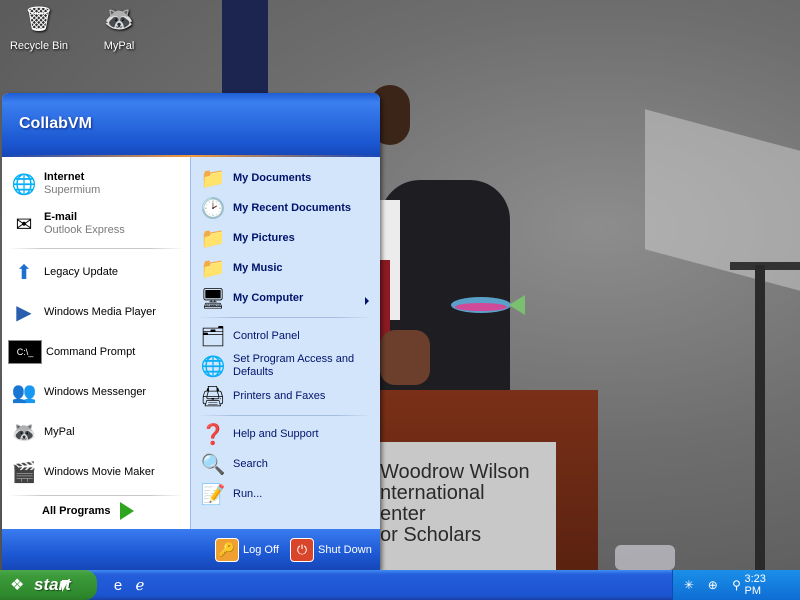  What do you see at coordinates (72, 190) in the screenshot?
I see `item-sublabel: Supermium` at bounding box center [72, 190].